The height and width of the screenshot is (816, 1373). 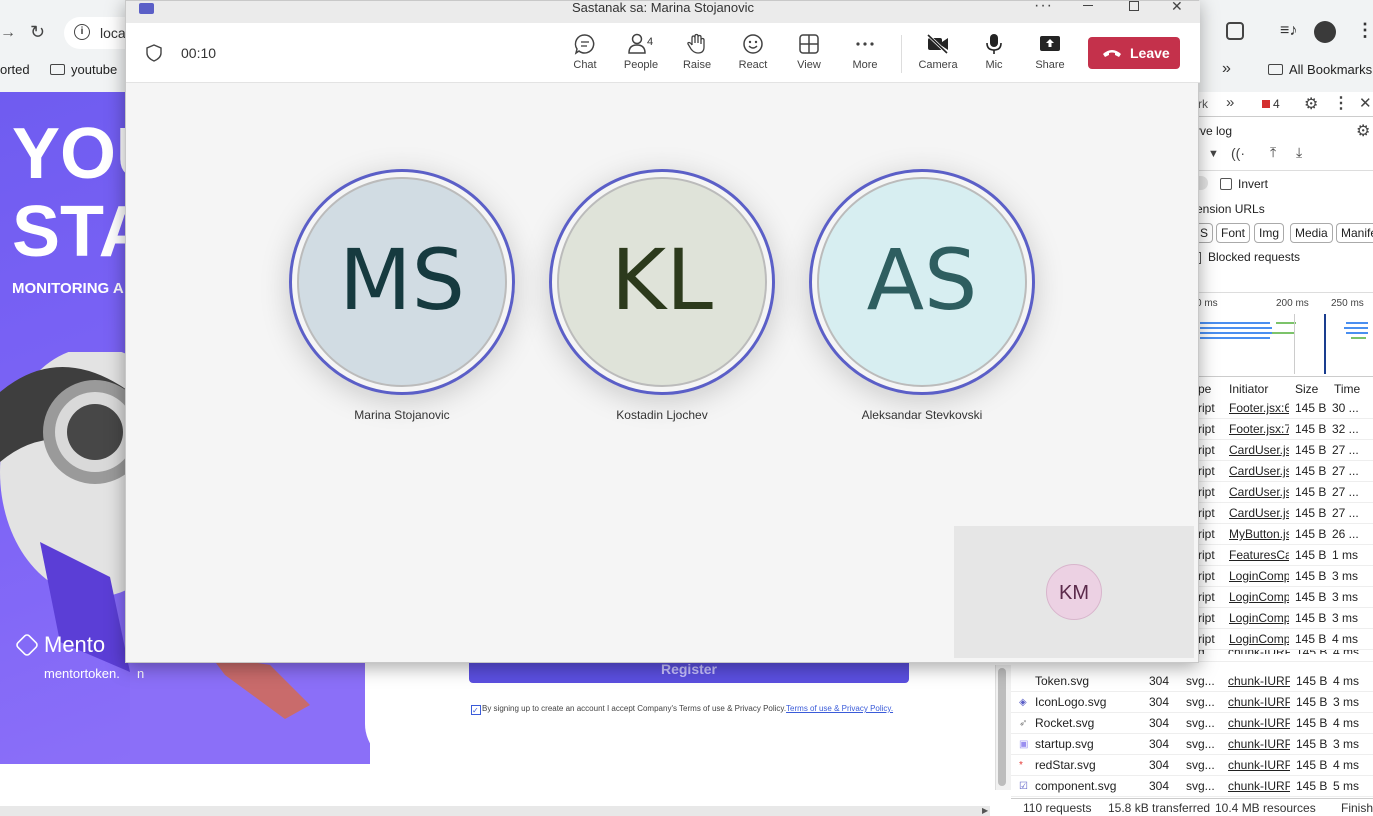 I want to click on window-more-icon: ···, so click(x=1043, y=7).